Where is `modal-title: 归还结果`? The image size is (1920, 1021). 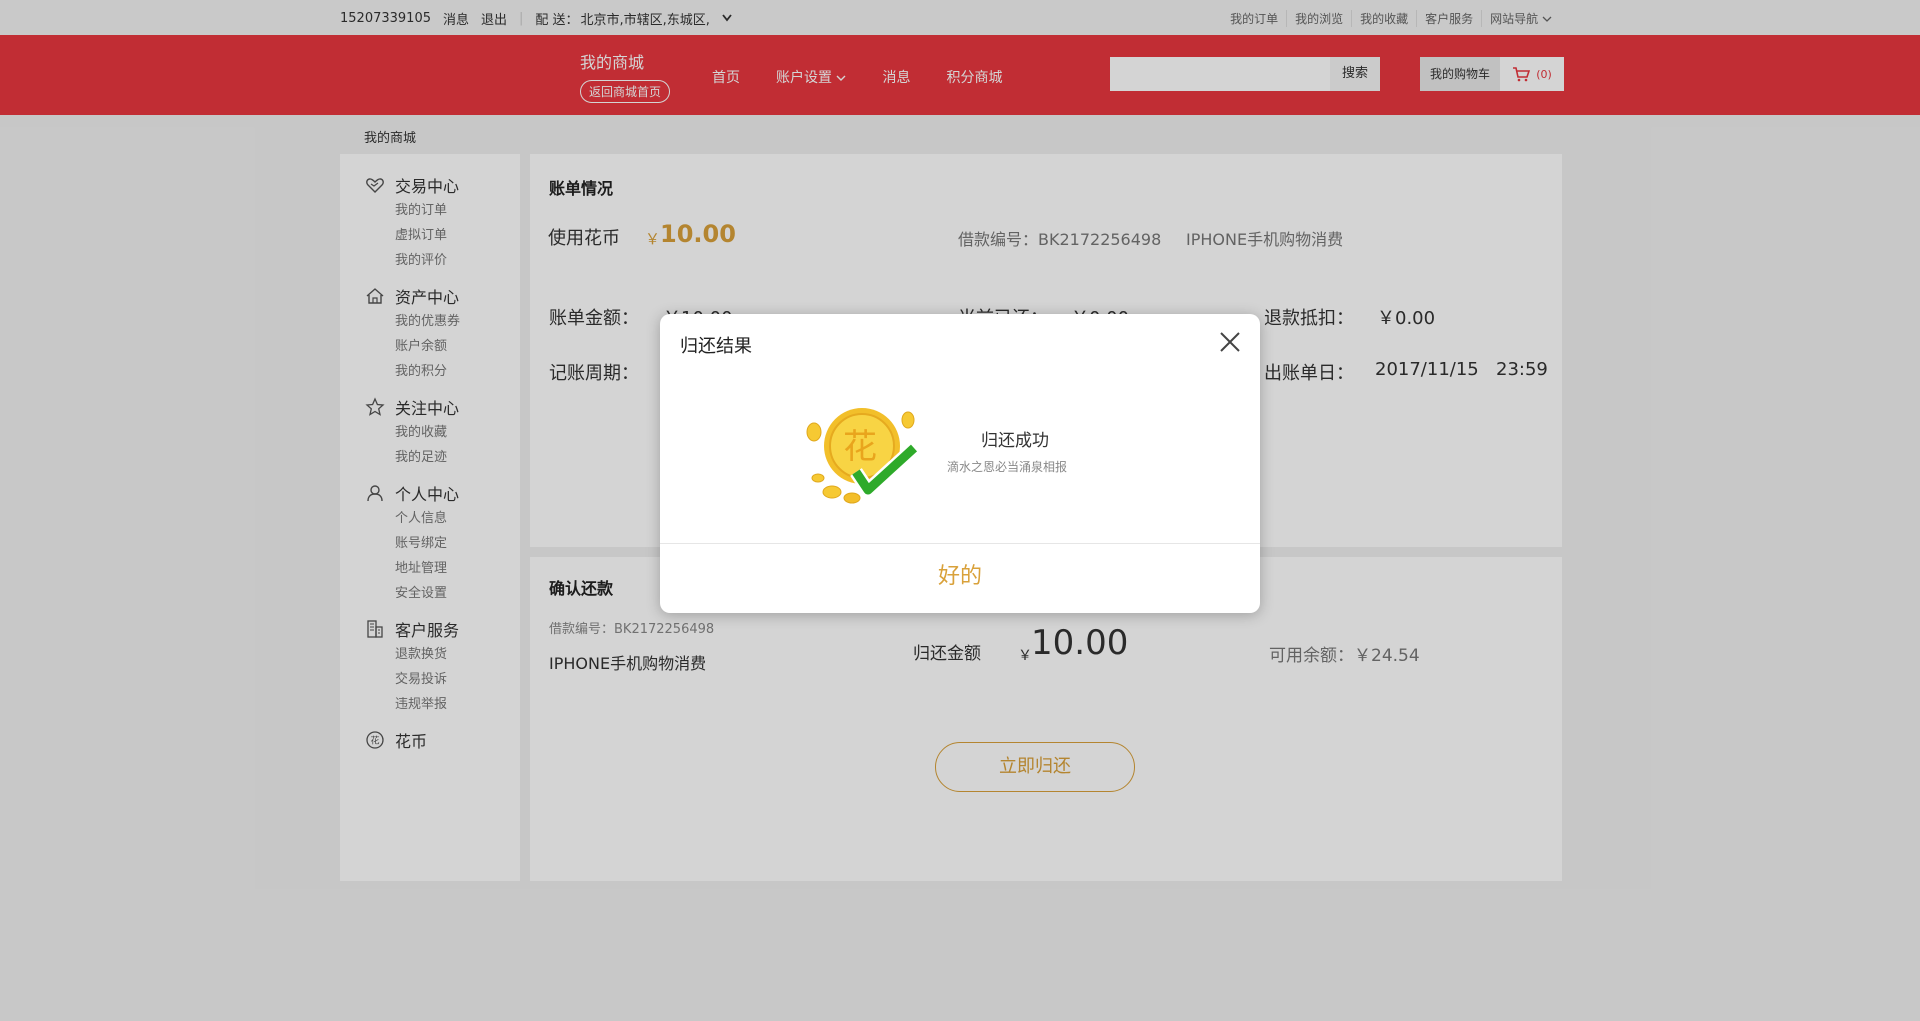
modal-title: 归还结果 is located at coordinates (716, 346).